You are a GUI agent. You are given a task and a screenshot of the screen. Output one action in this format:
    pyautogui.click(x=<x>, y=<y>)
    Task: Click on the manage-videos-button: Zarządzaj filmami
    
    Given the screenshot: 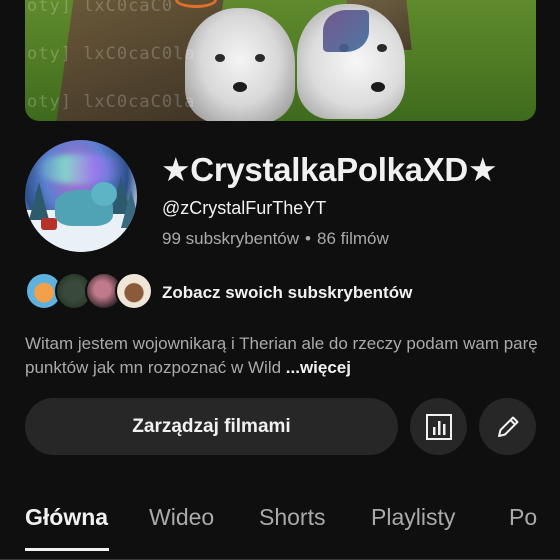 What is the action you would take?
    pyautogui.click(x=211, y=426)
    